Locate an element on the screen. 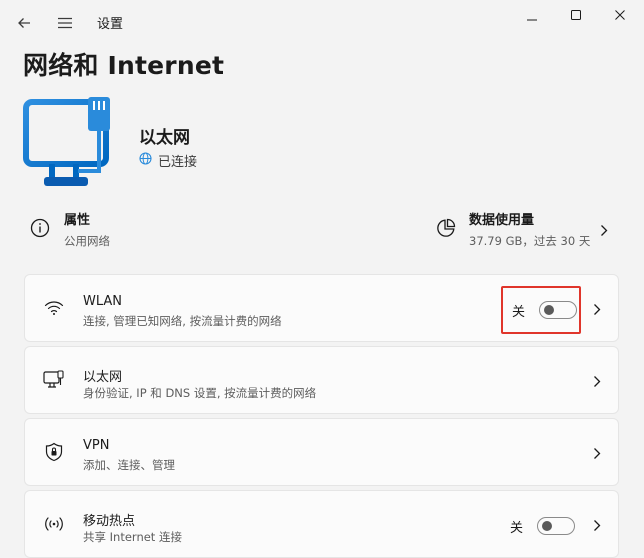 The height and width of the screenshot is (558, 644). hotspot-toggle-group: 关 is located at coordinates (541, 526).